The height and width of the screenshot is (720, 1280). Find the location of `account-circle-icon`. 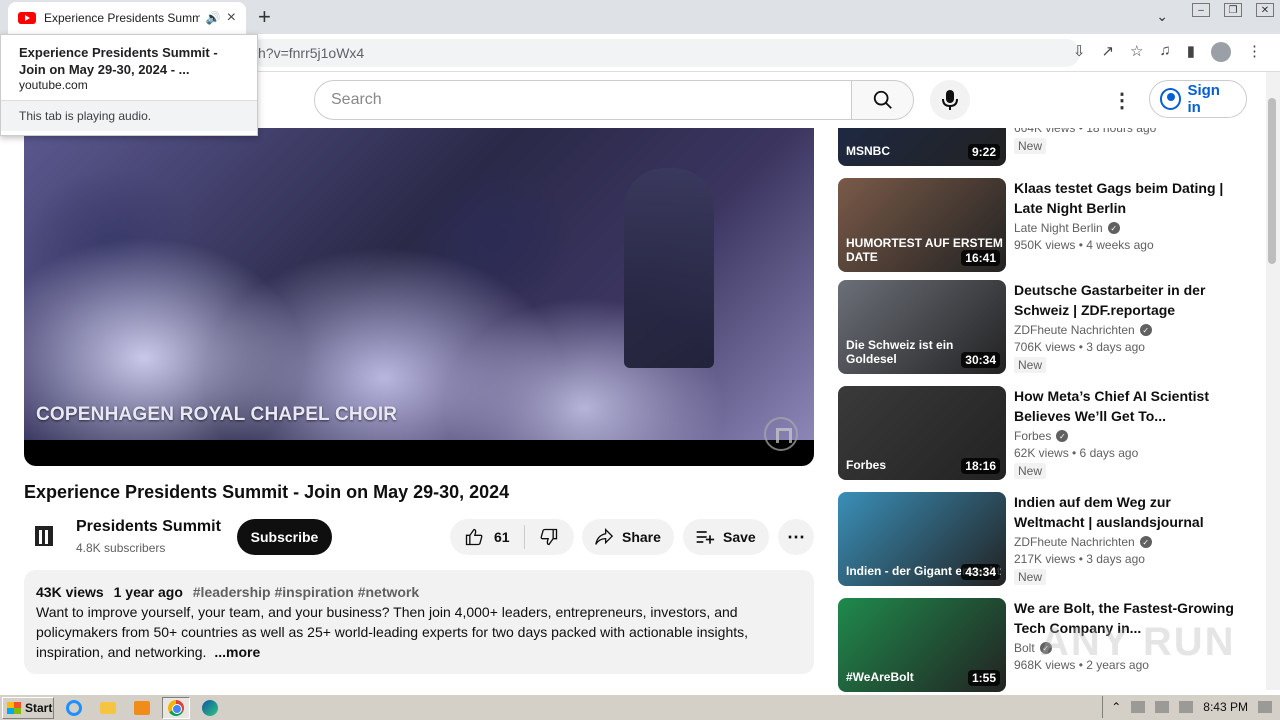

account-circle-icon is located at coordinates (1171, 99).